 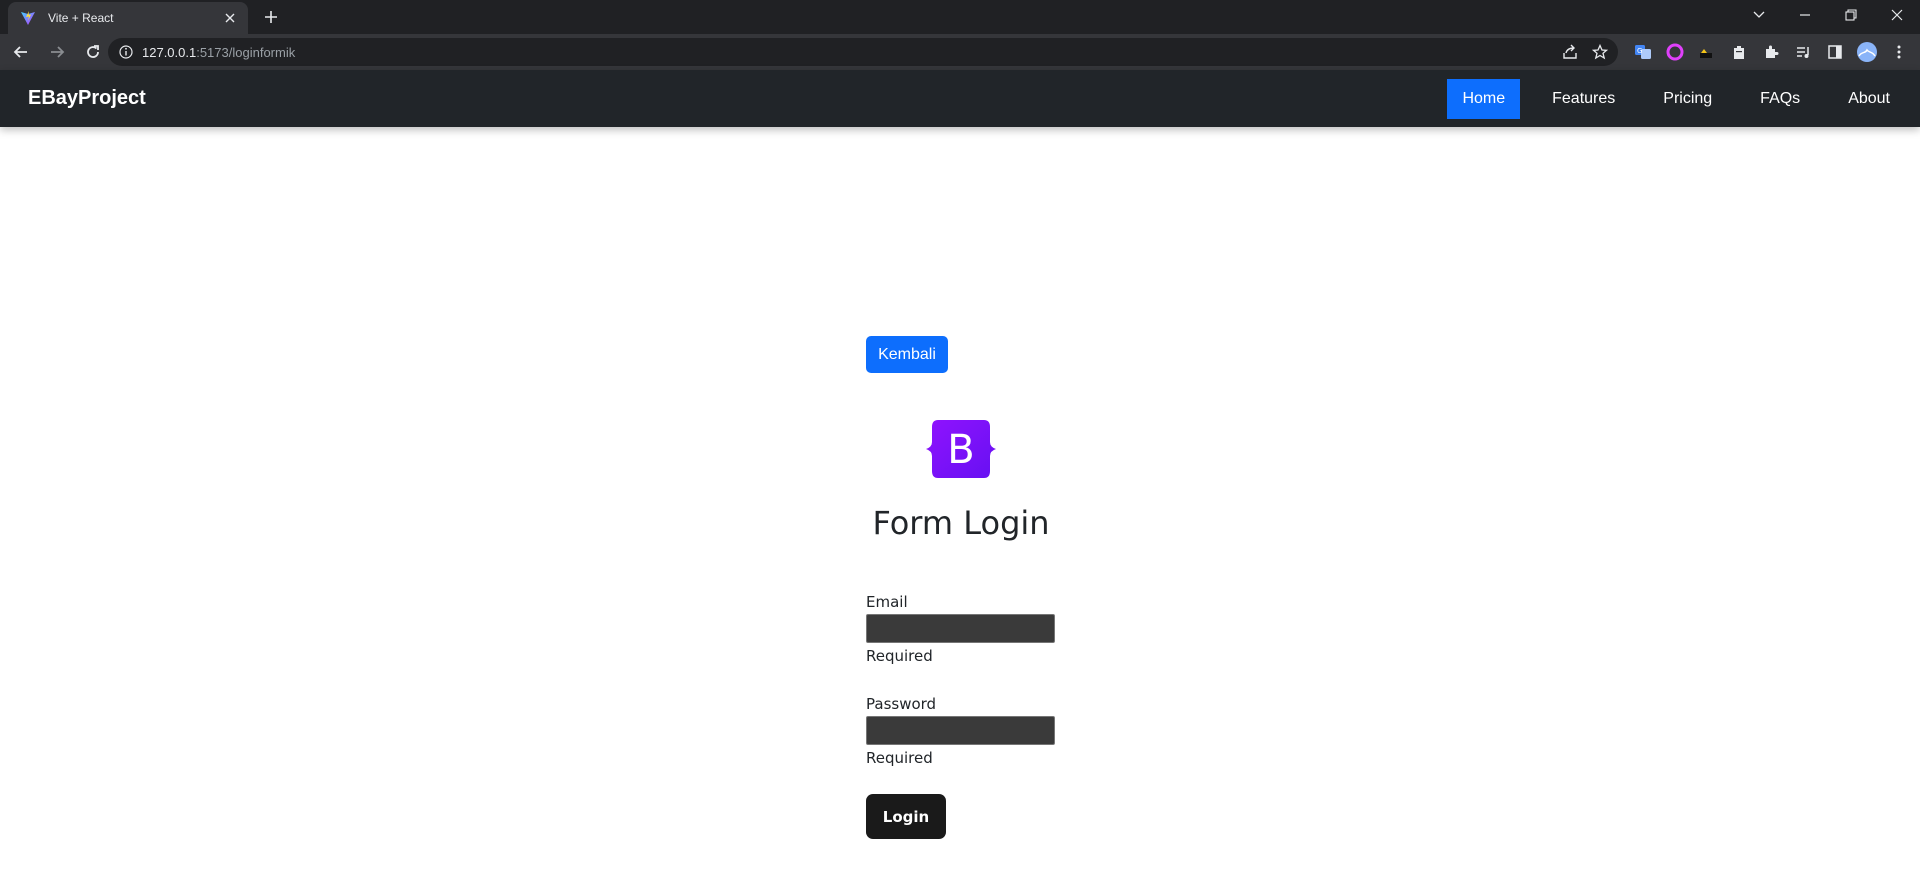 I want to click on tab-title: Vite + React, so click(x=81, y=18).